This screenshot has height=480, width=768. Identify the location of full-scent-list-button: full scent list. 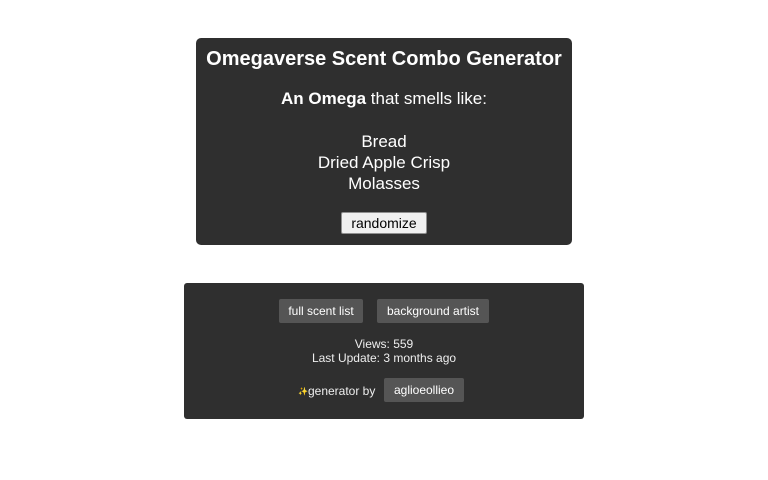
(321, 311).